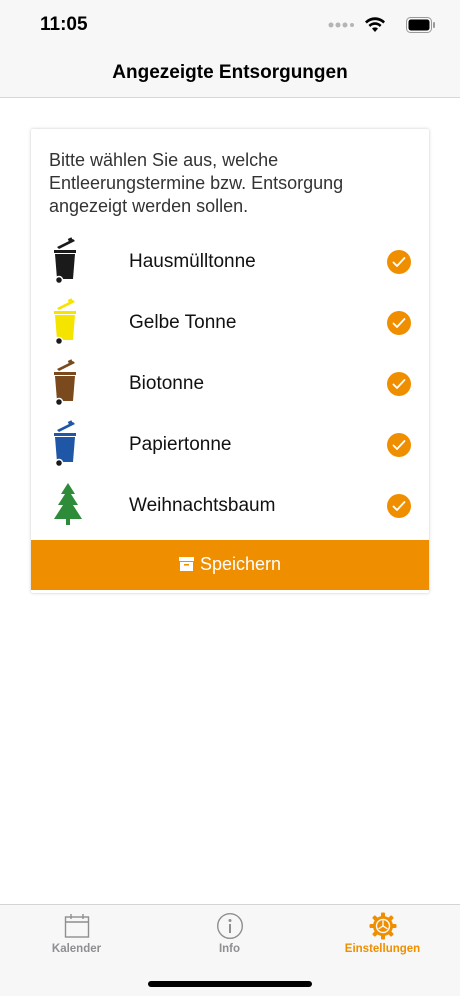  Describe the element at coordinates (420, 25) in the screenshot. I see `battery-icon` at that location.